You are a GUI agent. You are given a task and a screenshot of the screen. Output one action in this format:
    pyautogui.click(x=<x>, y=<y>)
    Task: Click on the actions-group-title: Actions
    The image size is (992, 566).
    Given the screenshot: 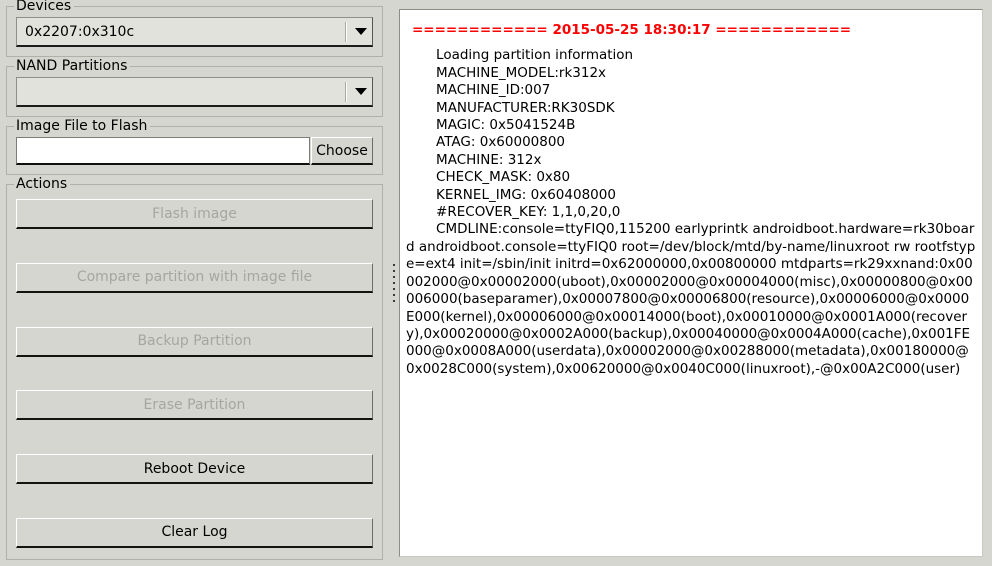 What is the action you would take?
    pyautogui.click(x=42, y=184)
    